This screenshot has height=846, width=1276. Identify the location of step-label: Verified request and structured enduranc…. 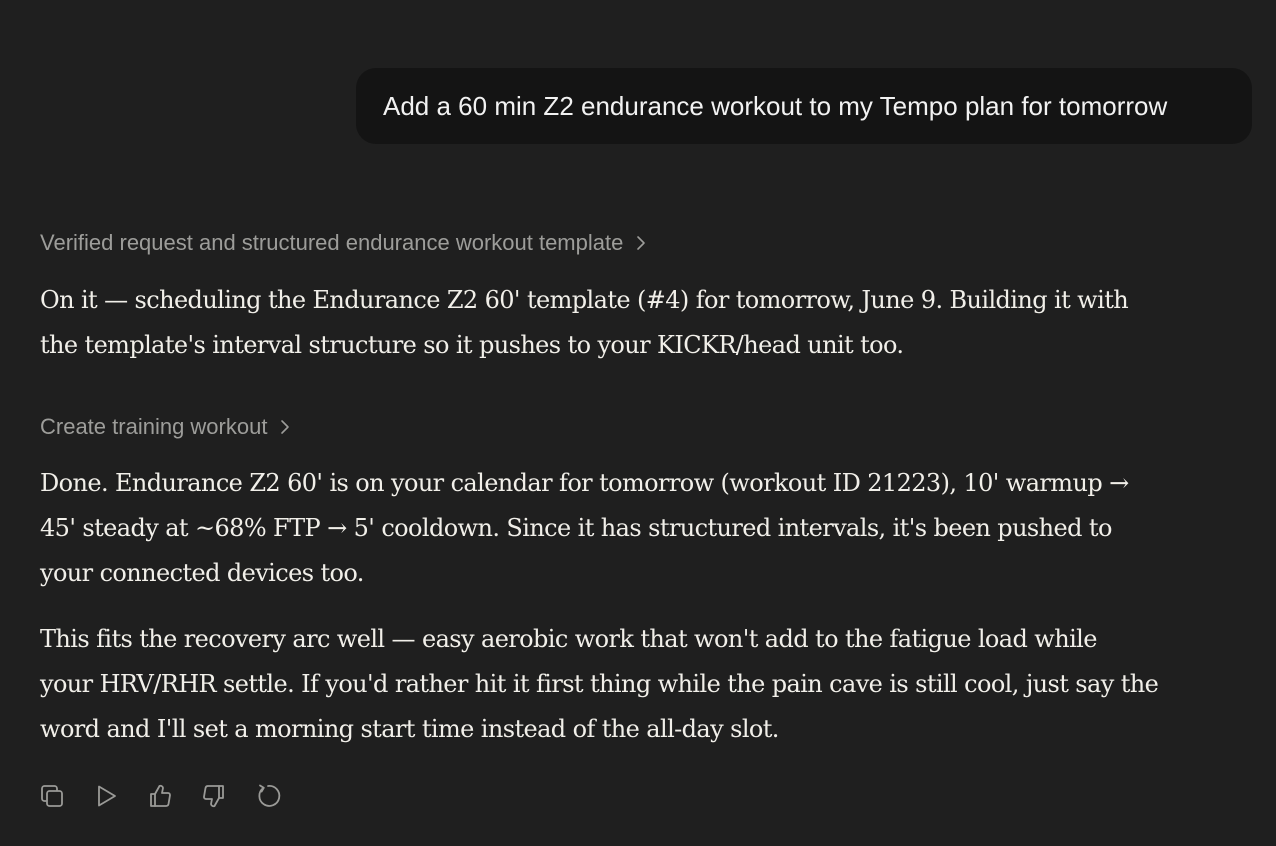
(332, 242).